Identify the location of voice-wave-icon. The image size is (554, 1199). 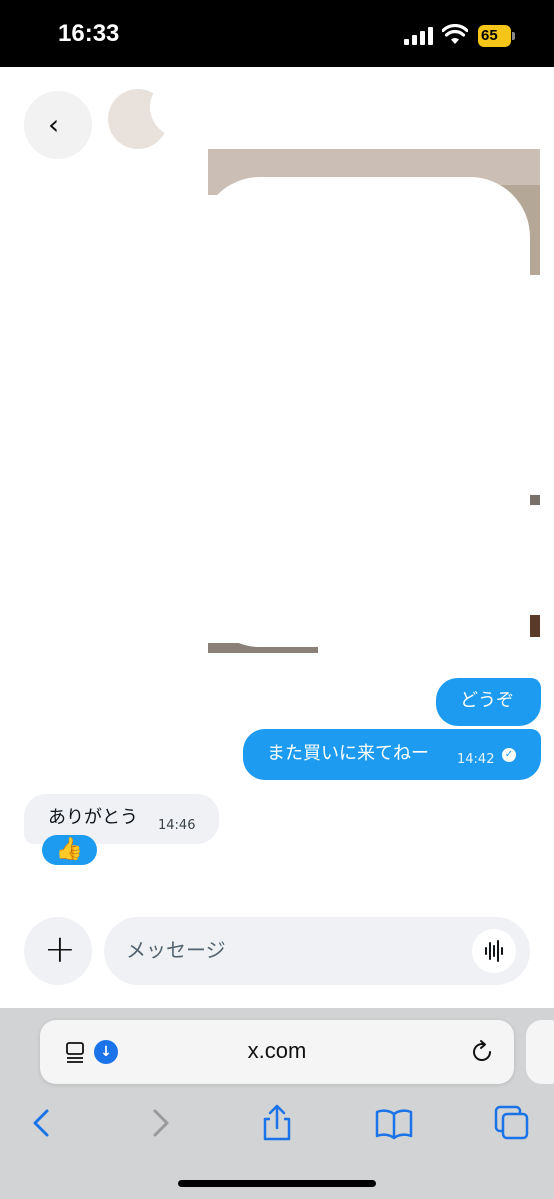
(494, 951).